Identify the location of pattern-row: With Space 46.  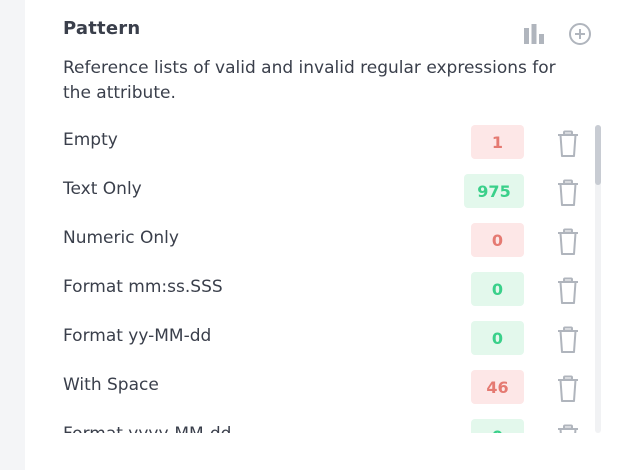
(305, 389).